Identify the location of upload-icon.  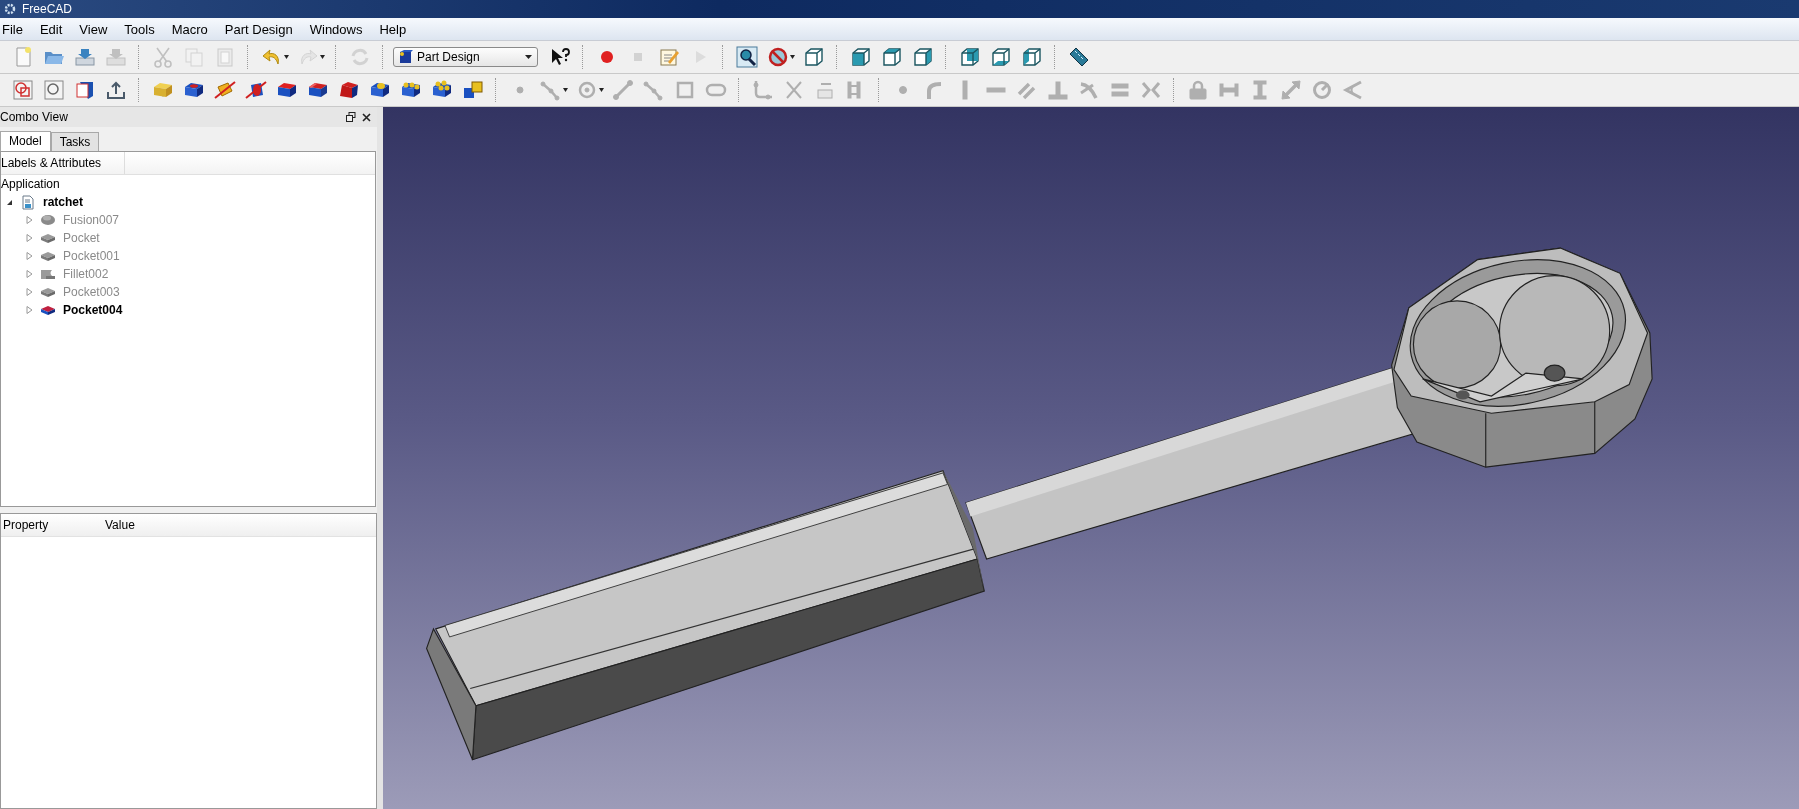
(115, 90).